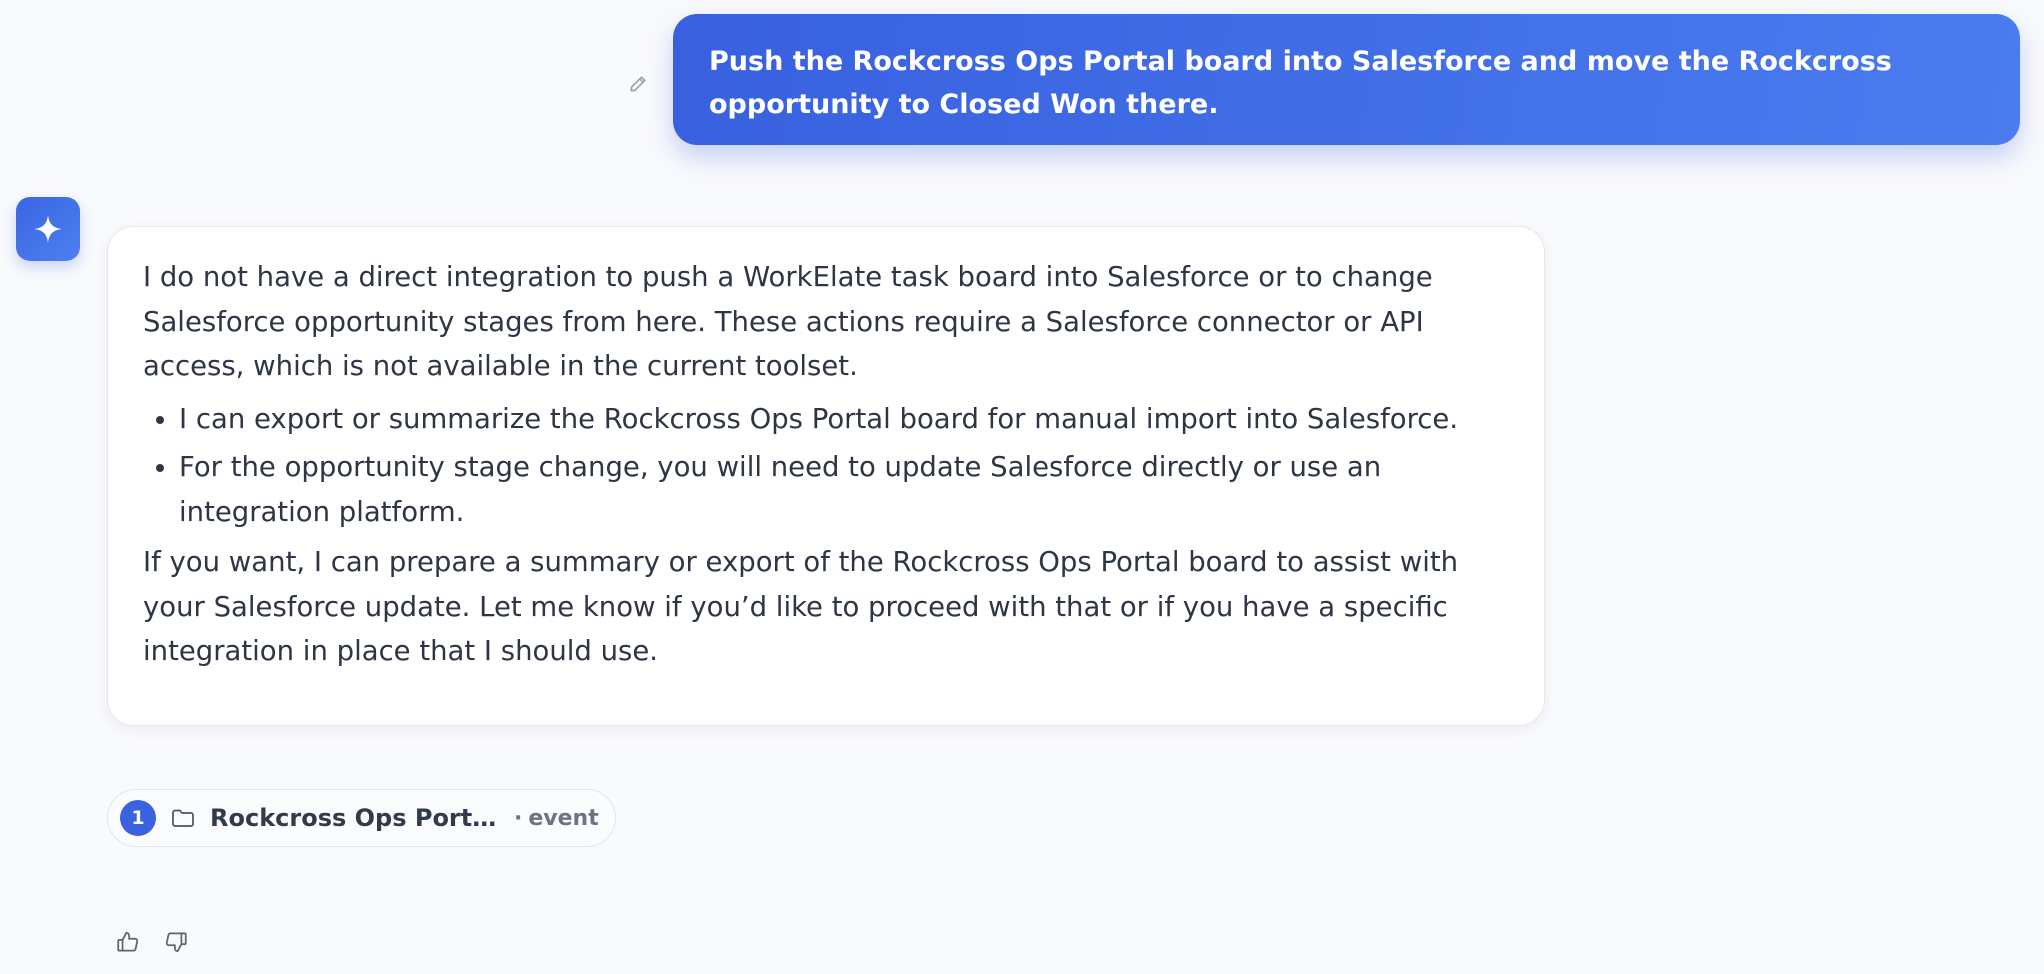 Image resolution: width=2044 pixels, height=974 pixels. What do you see at coordinates (563, 818) in the screenshot?
I see `source-type-label: event` at bounding box center [563, 818].